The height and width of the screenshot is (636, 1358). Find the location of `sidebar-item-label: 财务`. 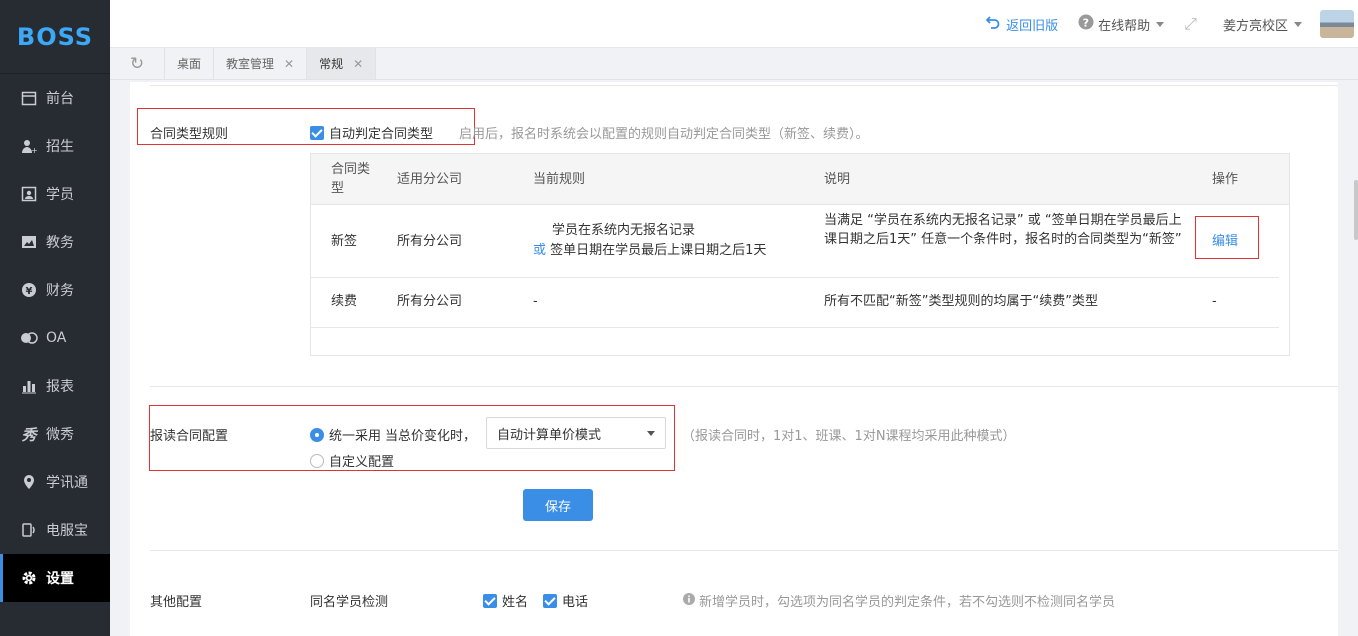

sidebar-item-label: 财务 is located at coordinates (60, 291).